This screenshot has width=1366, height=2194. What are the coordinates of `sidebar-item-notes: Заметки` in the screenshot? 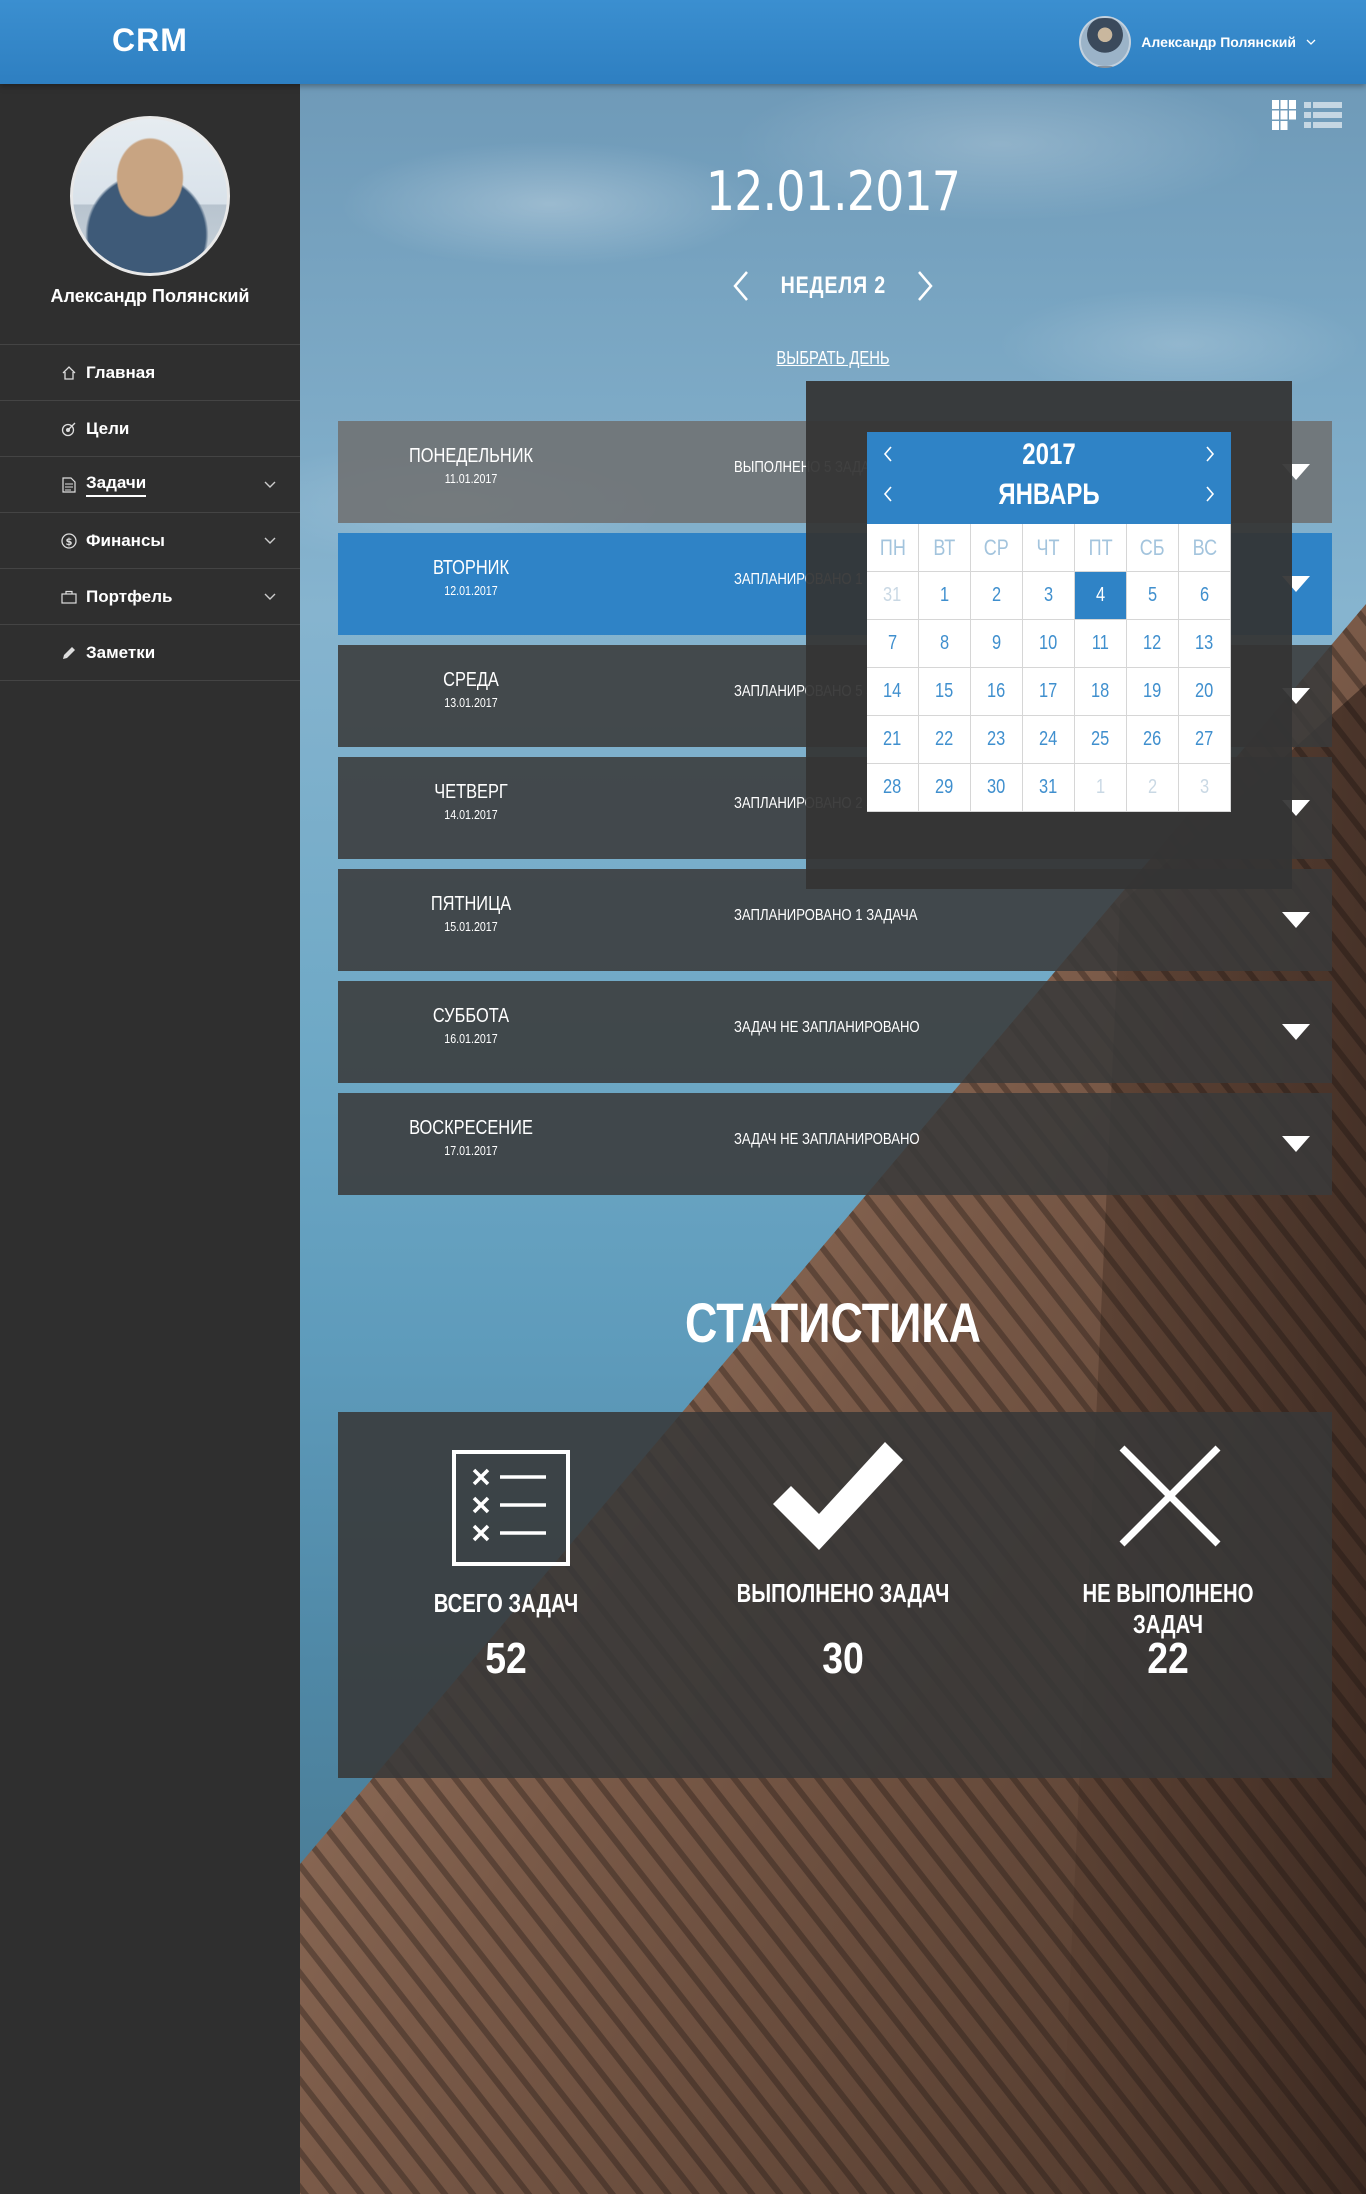 It's located at (150, 653).